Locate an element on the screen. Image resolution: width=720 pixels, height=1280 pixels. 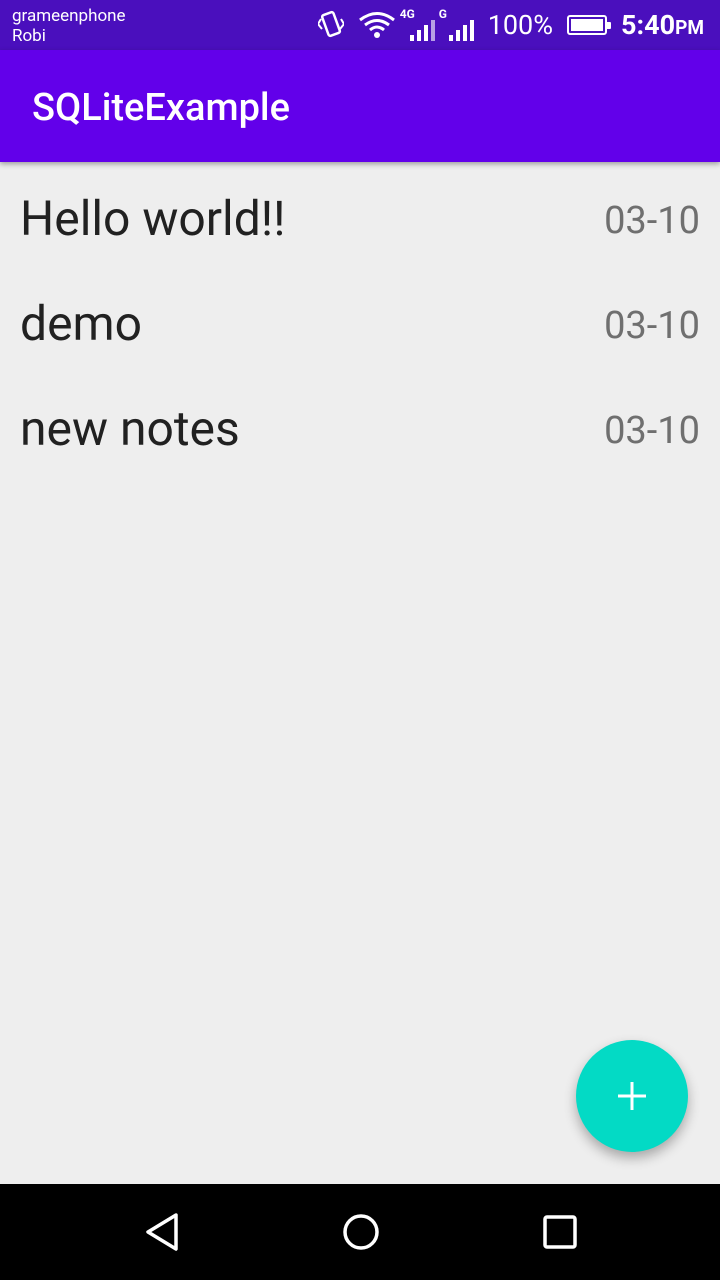
vibrate-icon is located at coordinates (330, 24).